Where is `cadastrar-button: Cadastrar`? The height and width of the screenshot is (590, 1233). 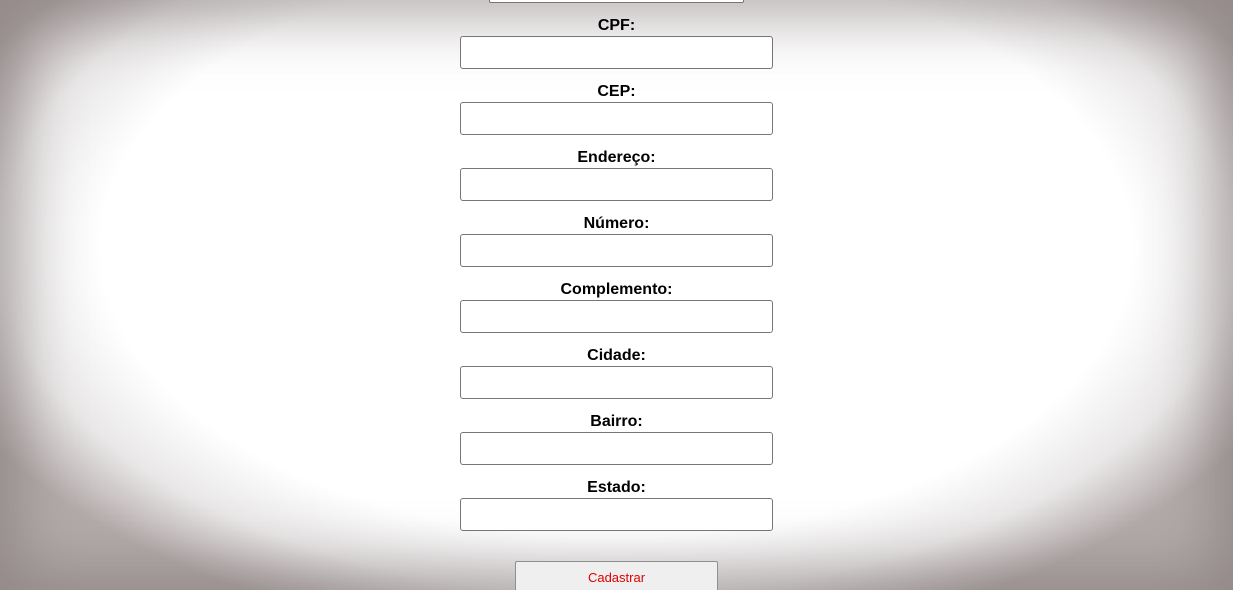 cadastrar-button: Cadastrar is located at coordinates (616, 575).